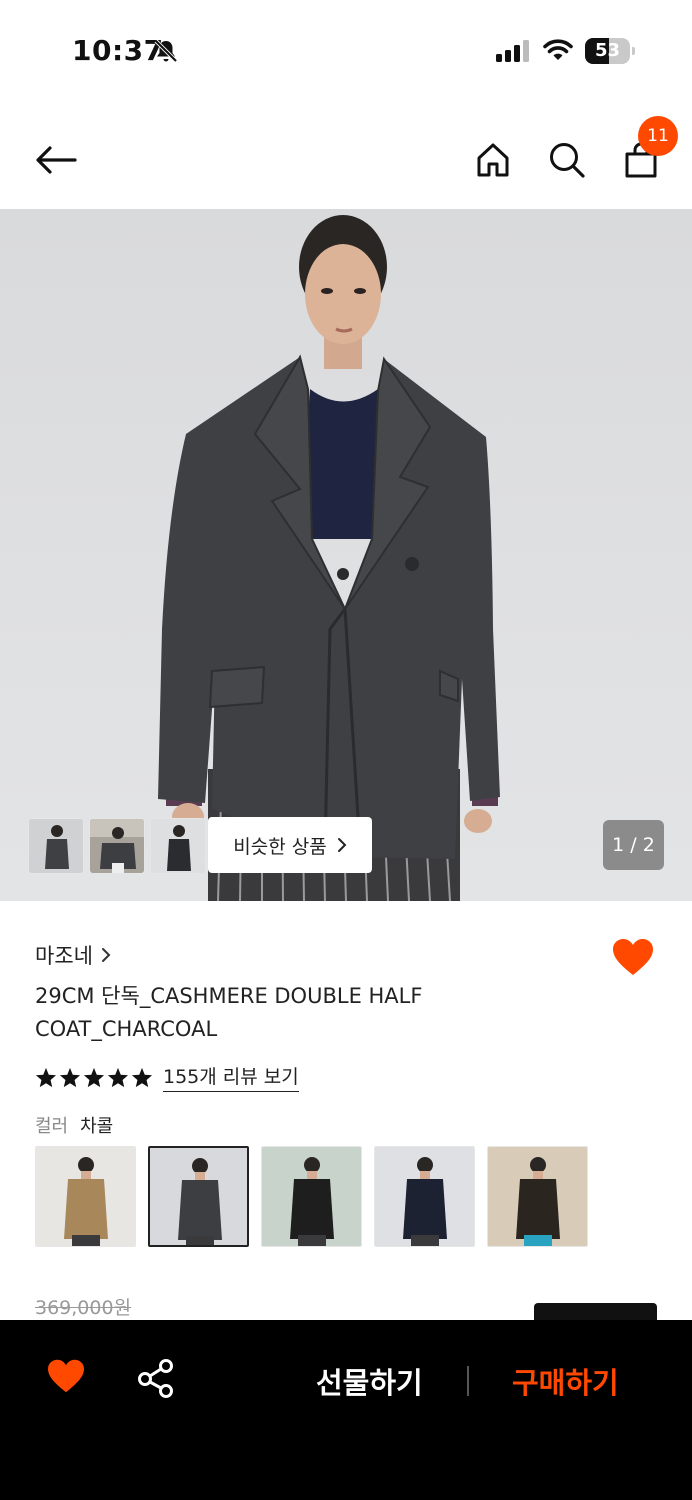  I want to click on search-button, so click(567, 160).